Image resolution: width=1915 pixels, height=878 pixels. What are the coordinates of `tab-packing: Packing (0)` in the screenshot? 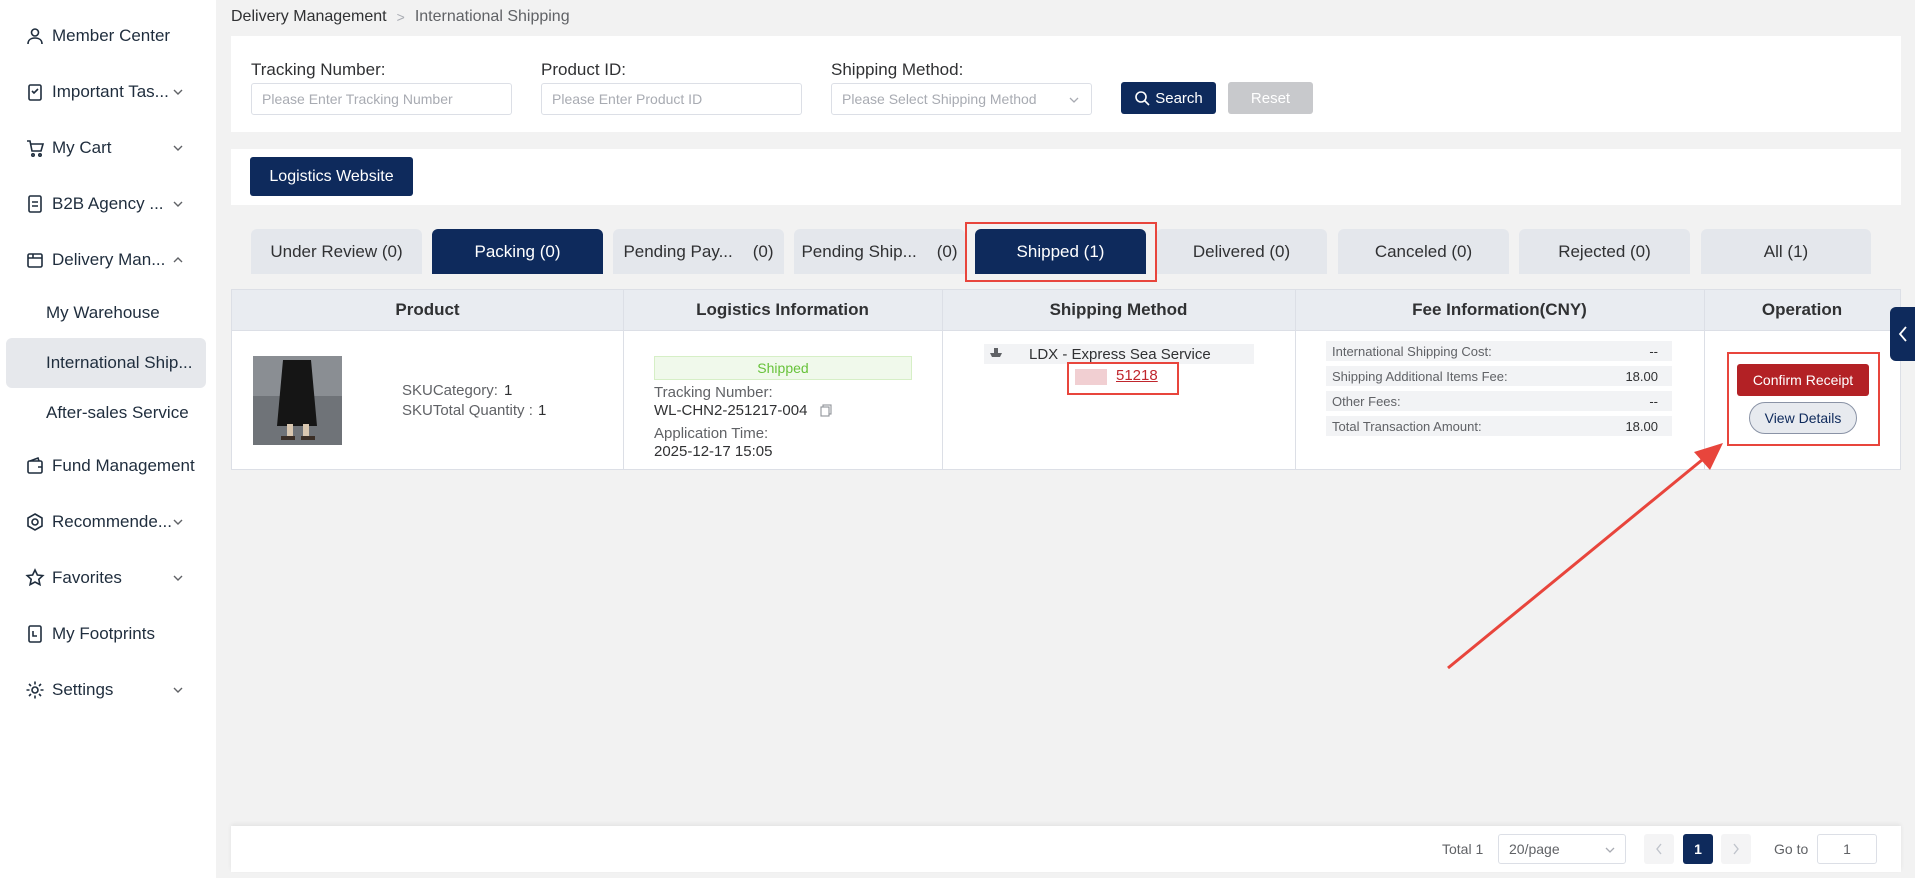 It's located at (517, 251).